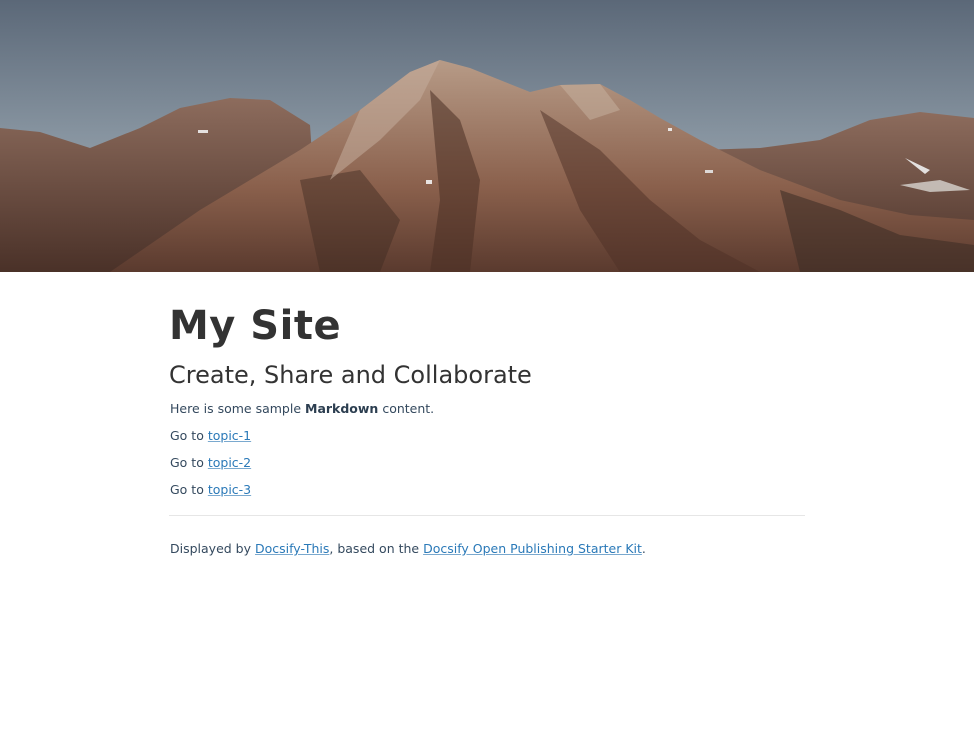 This screenshot has height=730, width=974. What do you see at coordinates (255, 326) in the screenshot?
I see `page-title: My Site` at bounding box center [255, 326].